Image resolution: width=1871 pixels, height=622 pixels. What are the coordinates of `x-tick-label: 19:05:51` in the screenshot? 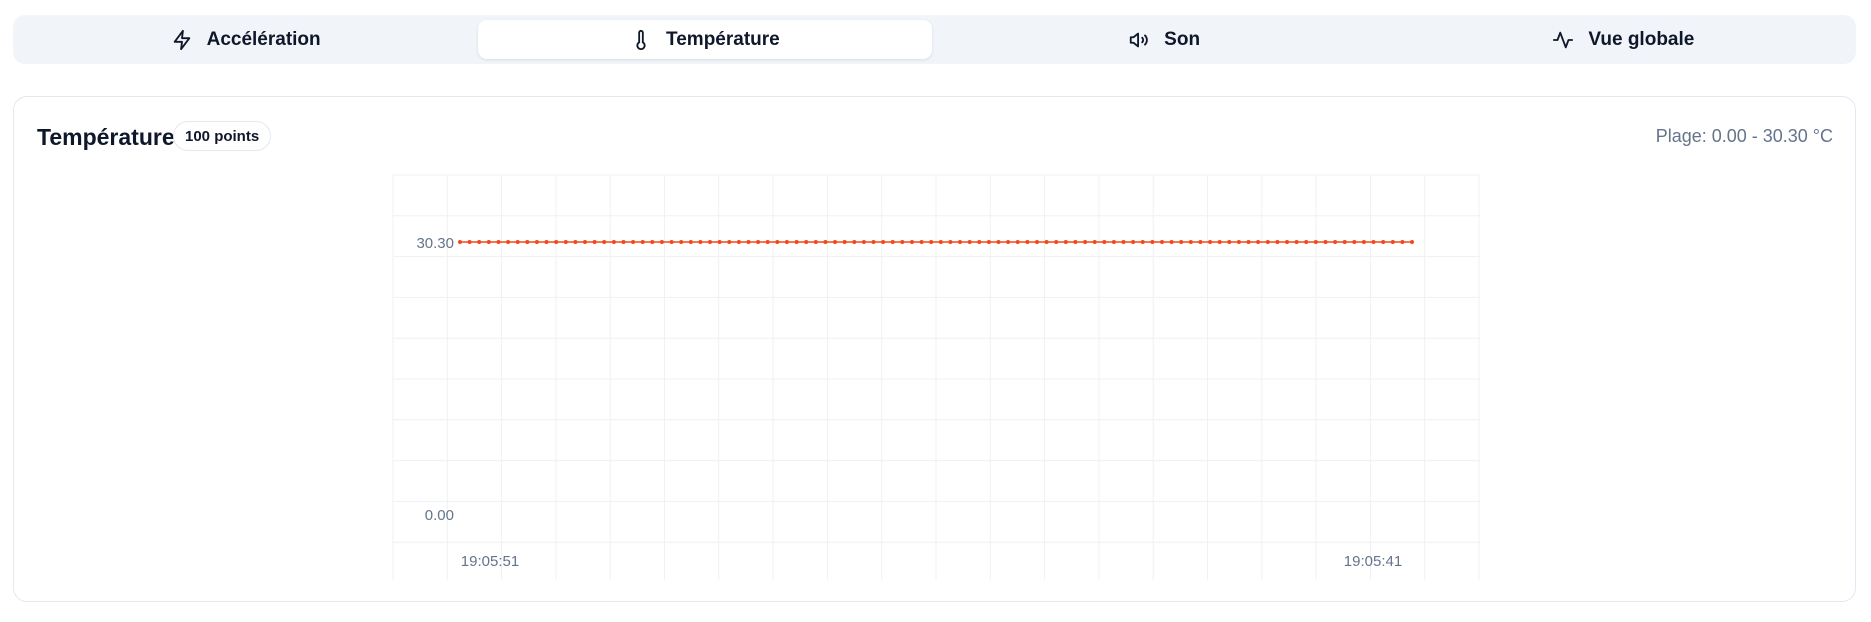 It's located at (490, 561).